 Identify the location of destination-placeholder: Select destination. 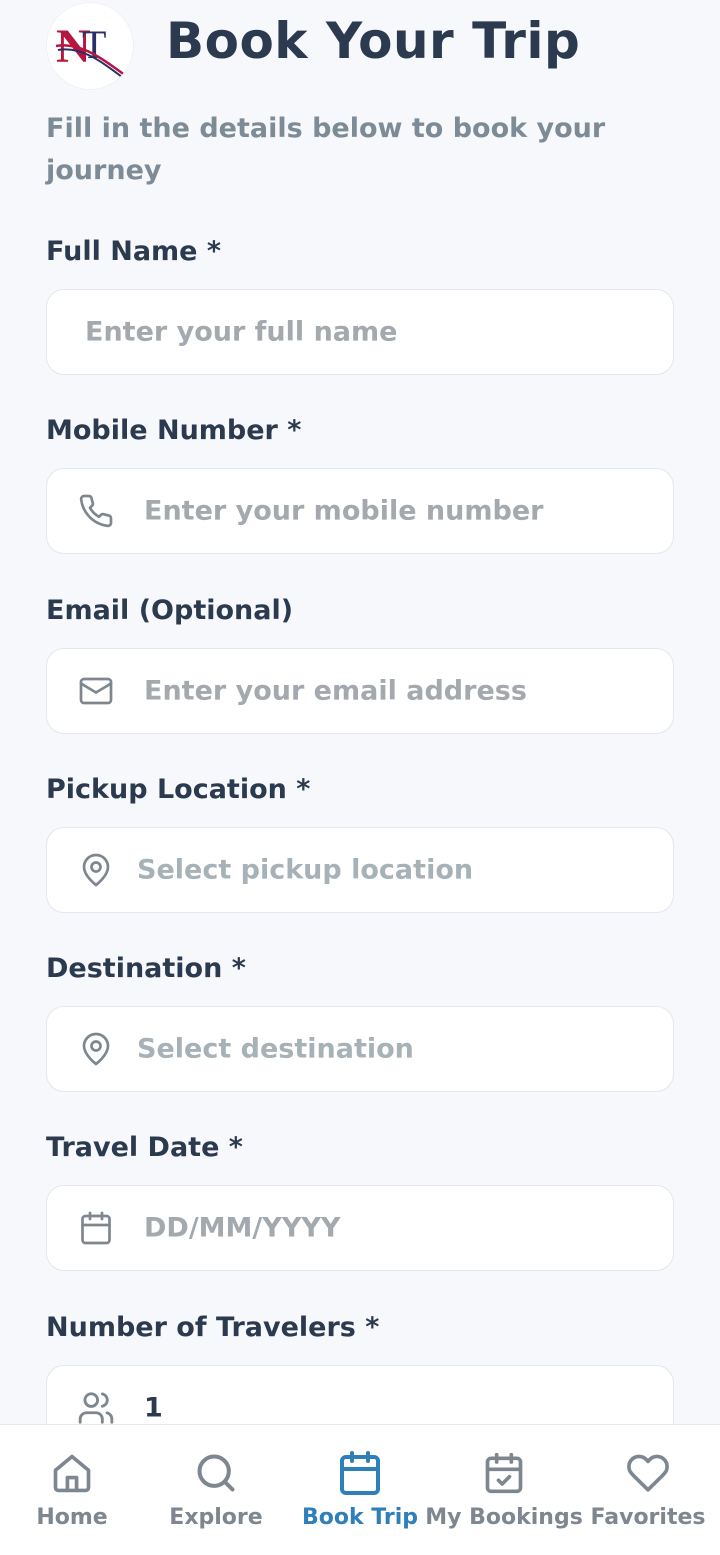
(275, 1049).